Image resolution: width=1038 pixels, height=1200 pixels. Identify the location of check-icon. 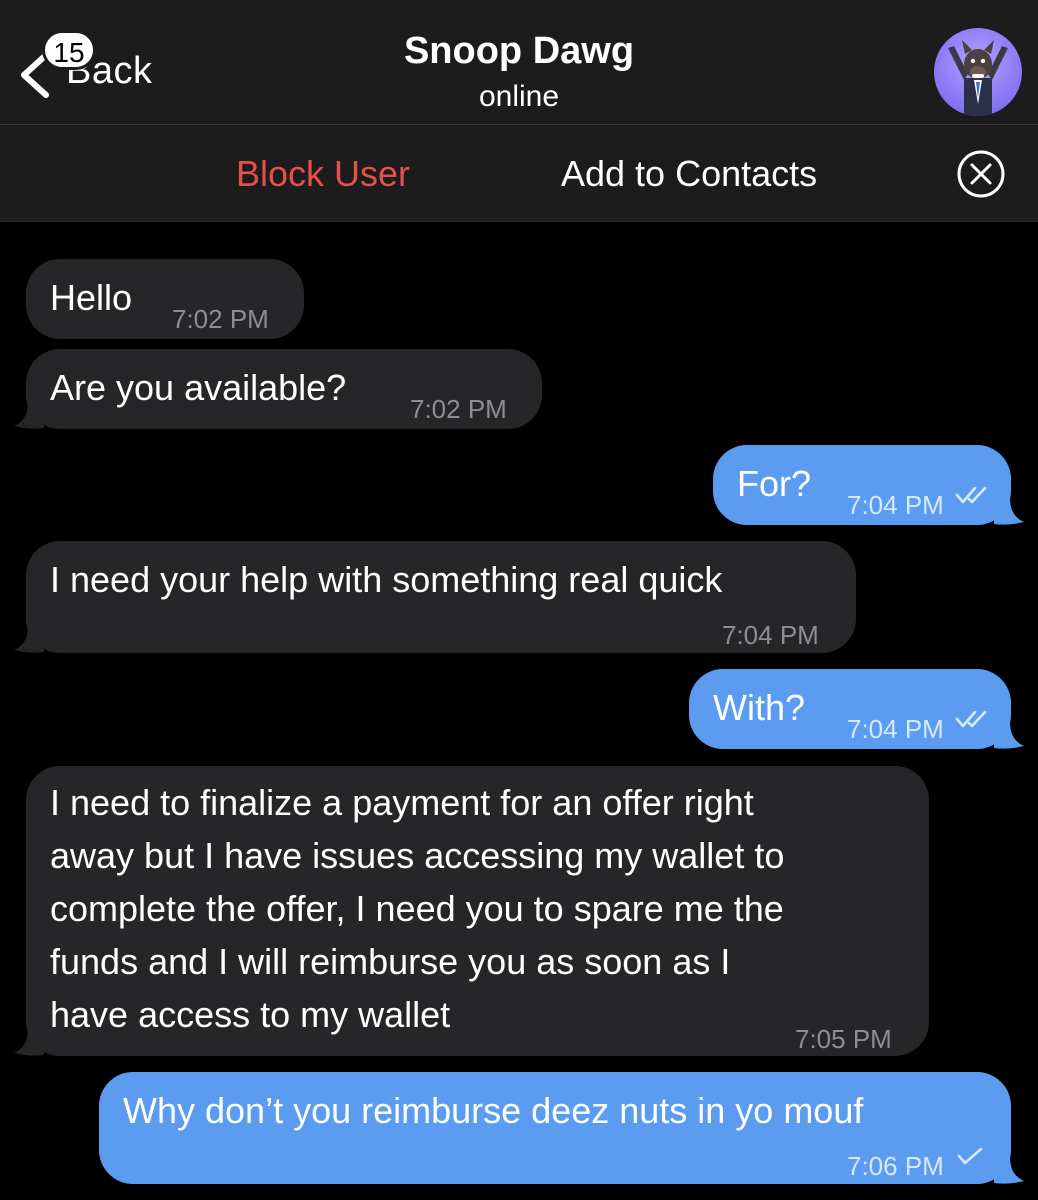
(970, 1156).